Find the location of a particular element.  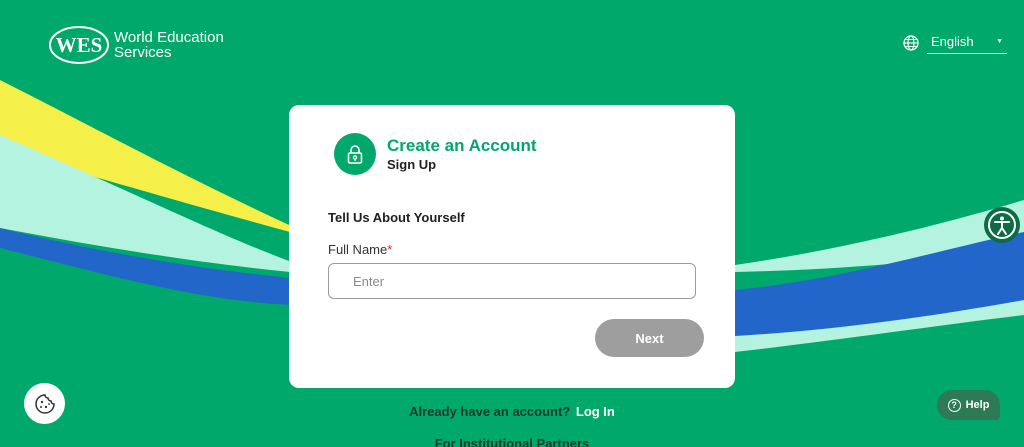

accessibility-button is located at coordinates (1002, 225).